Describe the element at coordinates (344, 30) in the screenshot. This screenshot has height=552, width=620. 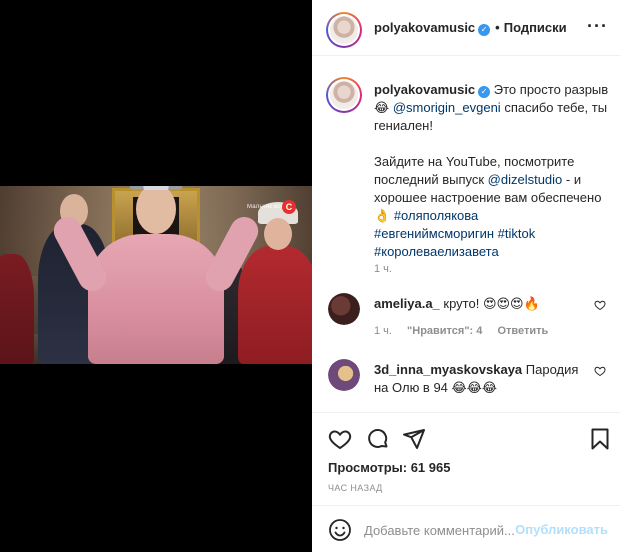
I see `avatar` at that location.